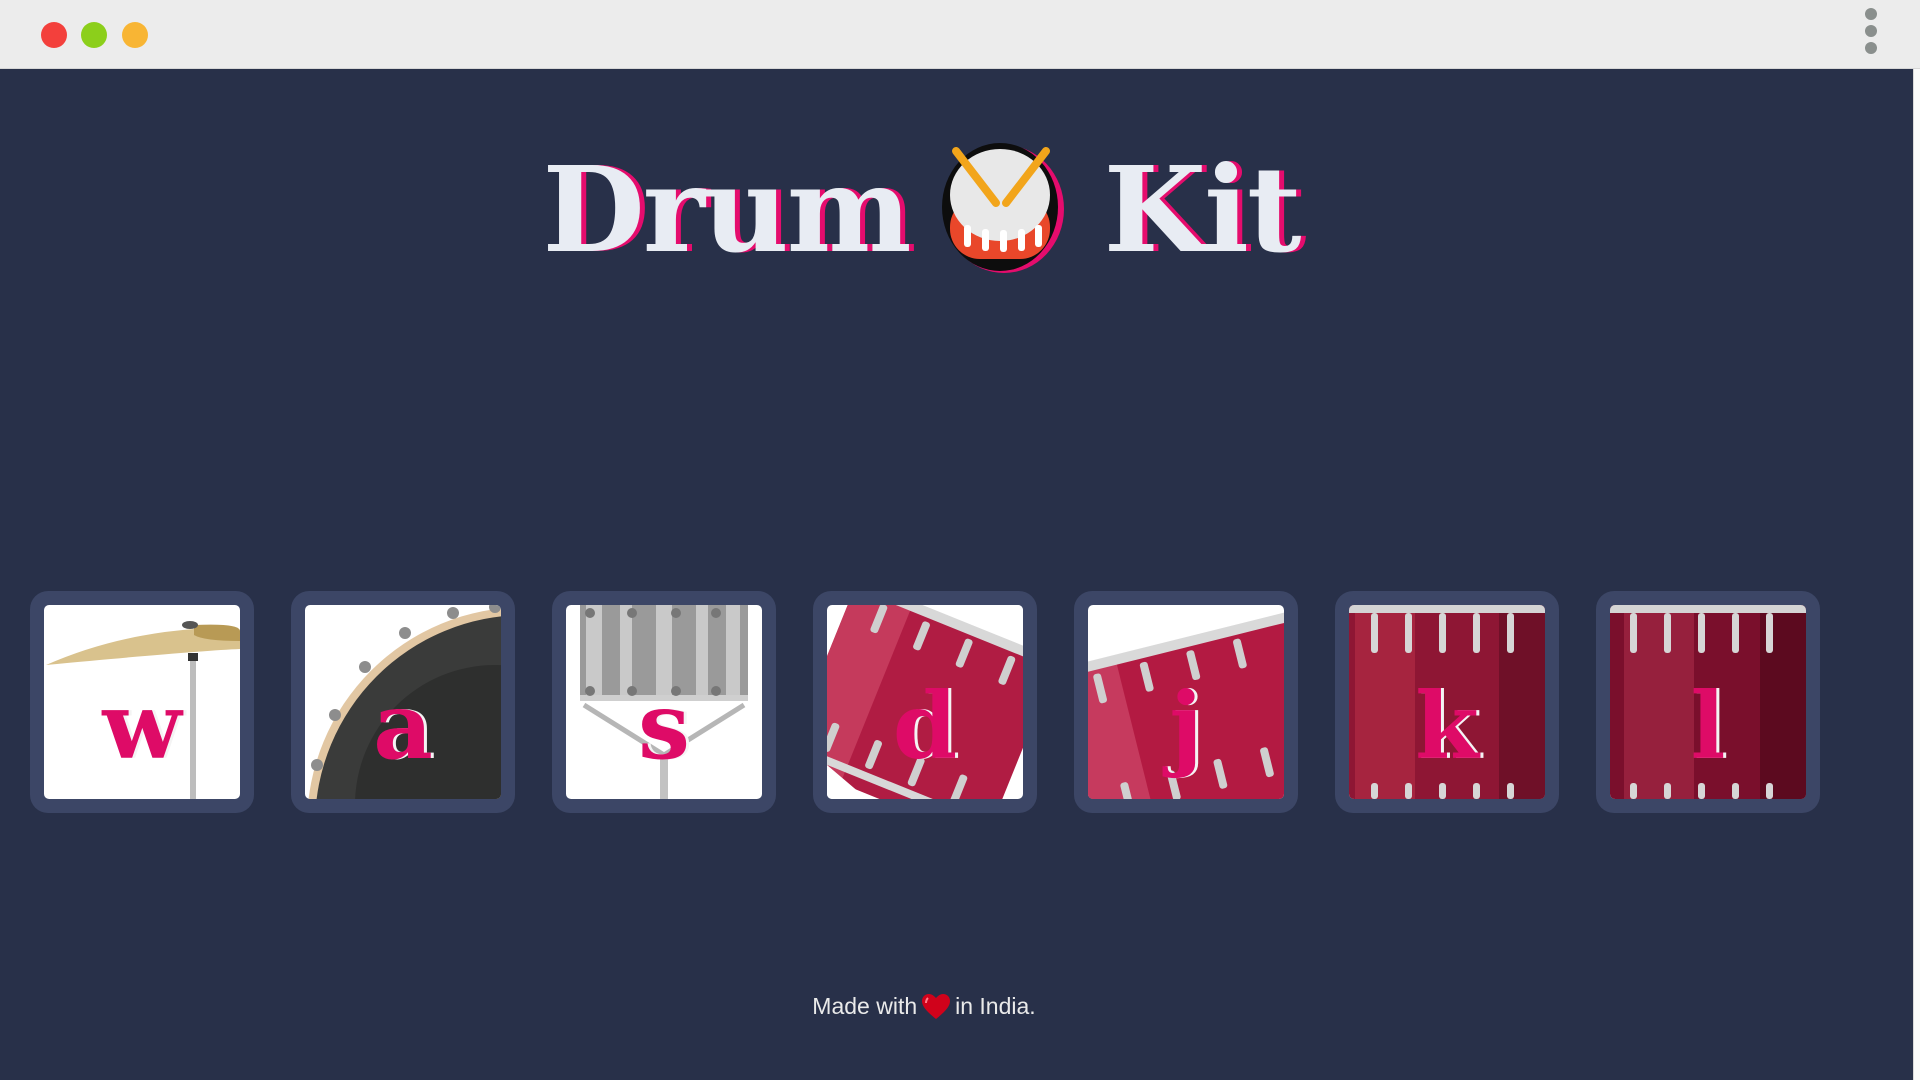 The image size is (1920, 1080). I want to click on drum-key-label: a, so click(403, 726).